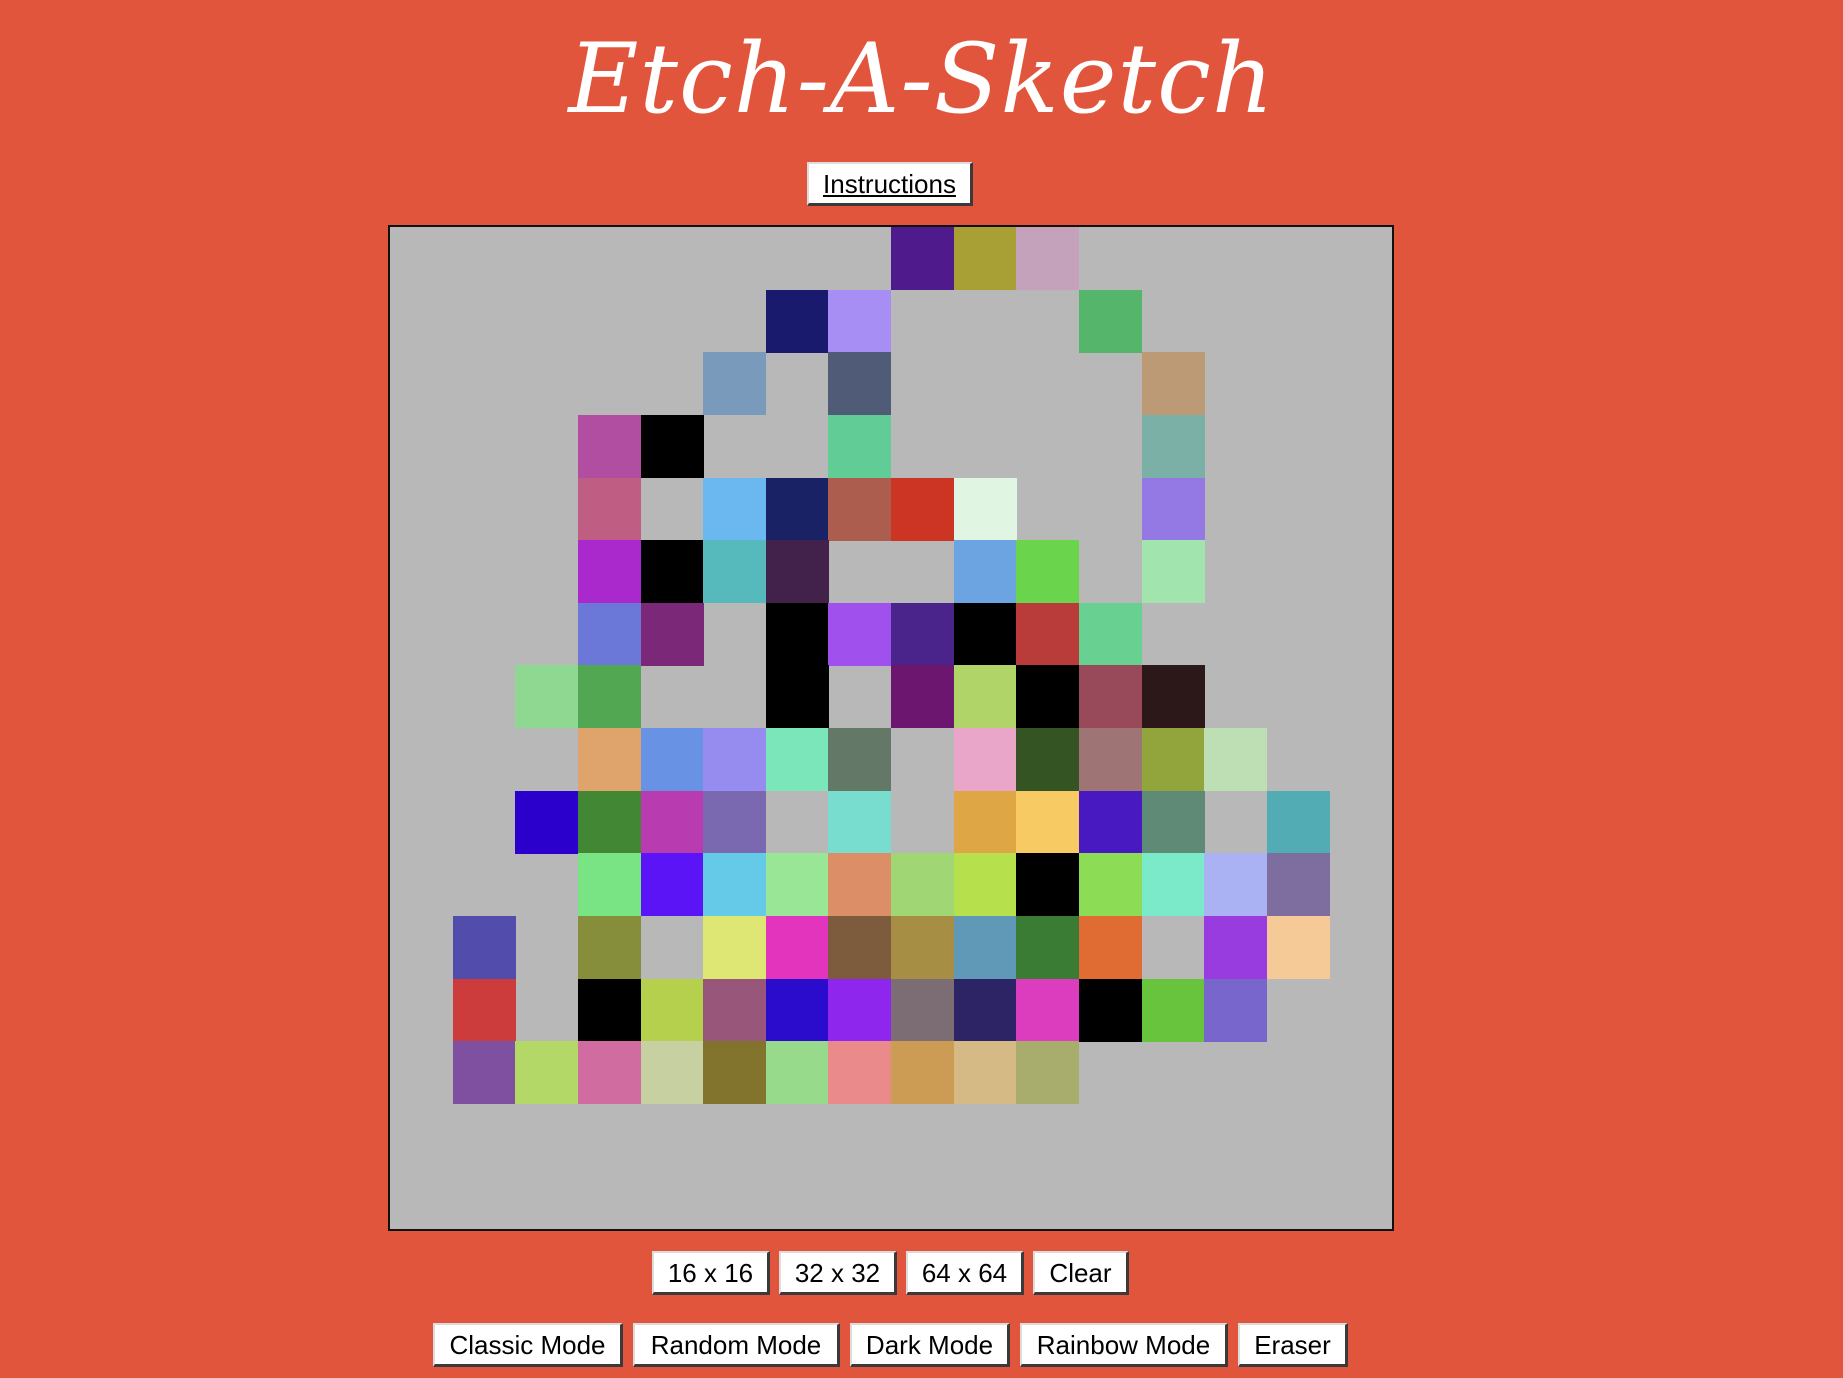 The width and height of the screenshot is (1843, 1378). Describe the element at coordinates (1124, 1345) in the screenshot. I see `rainbow-mode-button: Rainbow Mode` at that location.